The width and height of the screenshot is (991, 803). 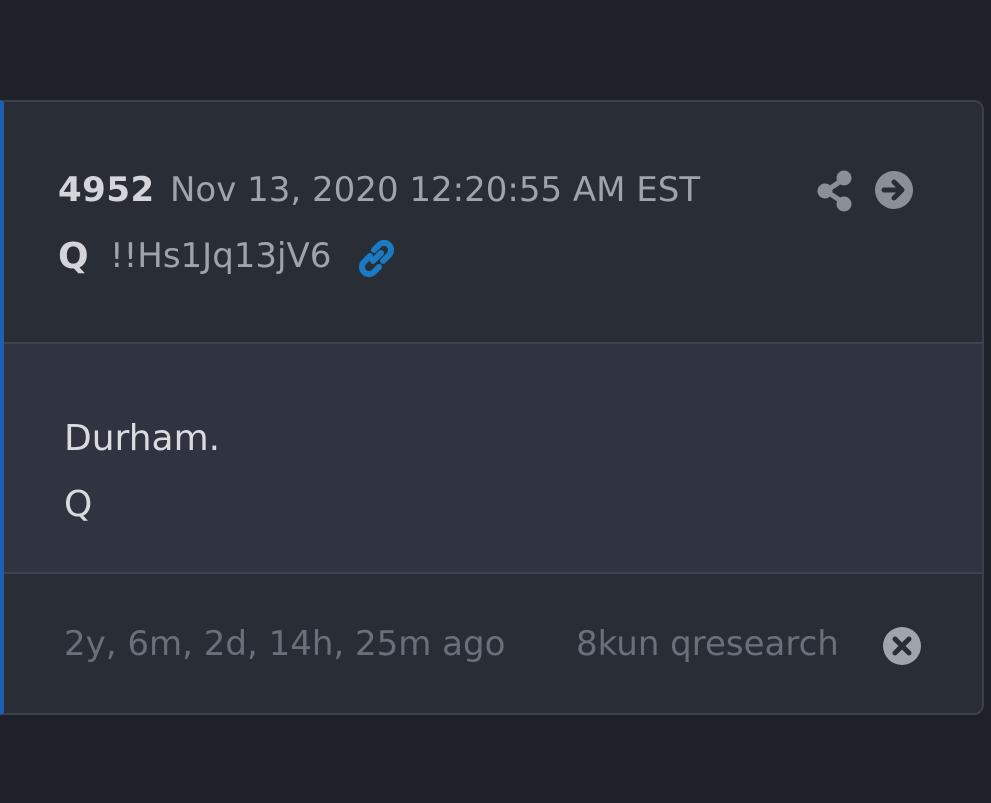 I want to click on post-text-line: Q, so click(x=78, y=504).